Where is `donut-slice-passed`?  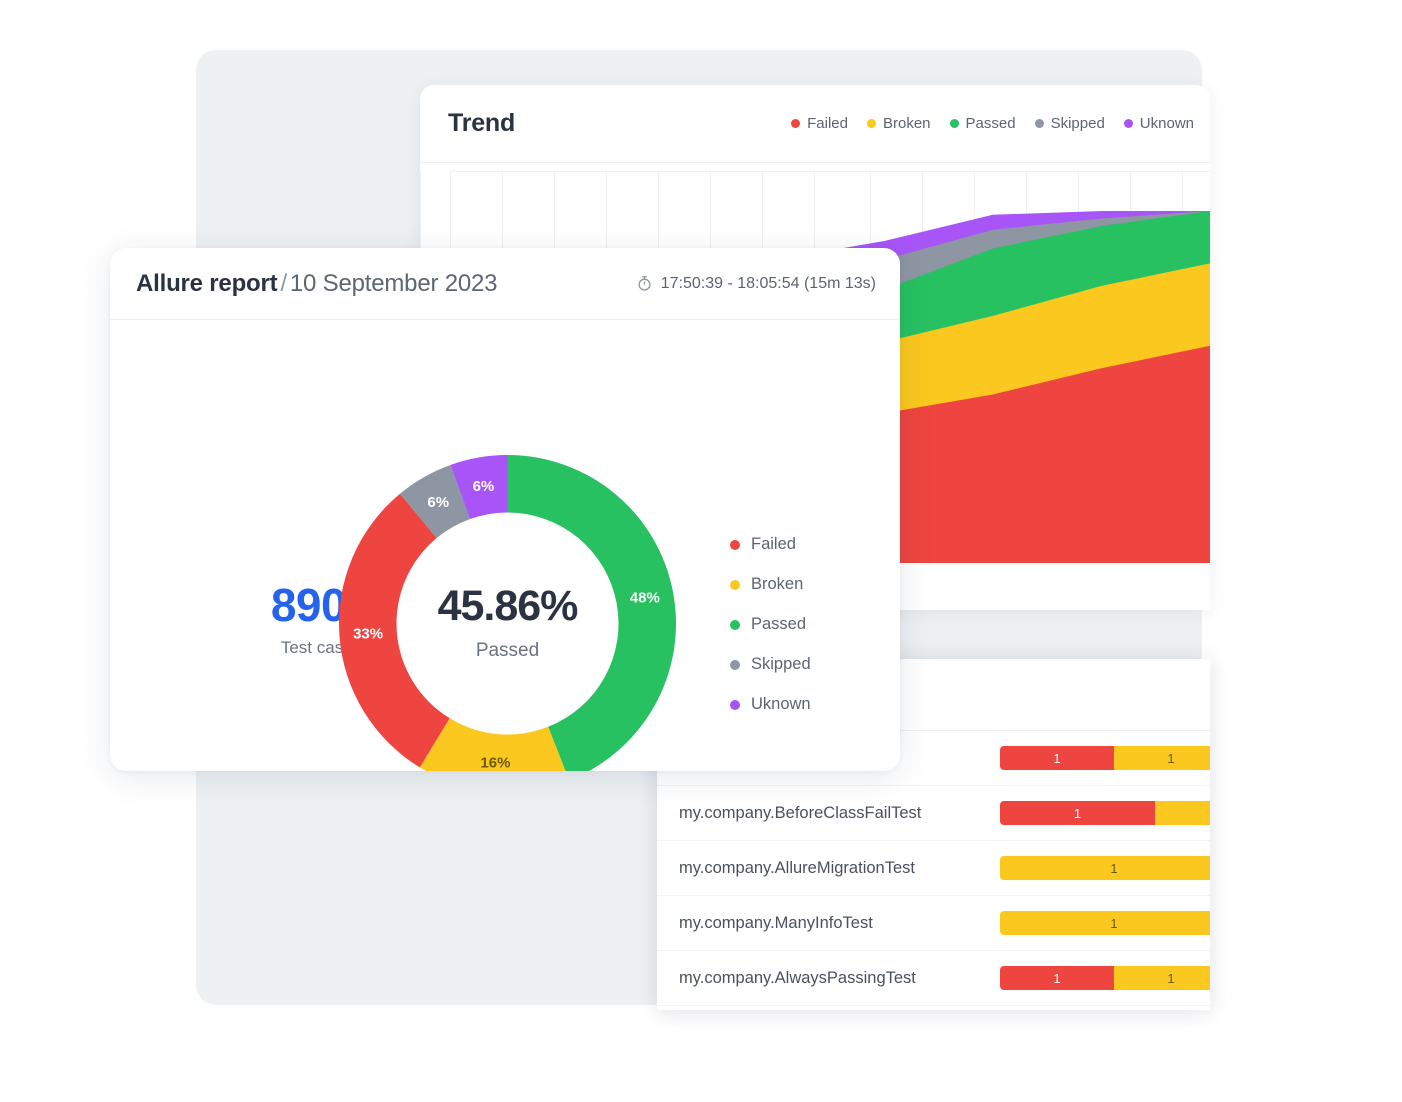 donut-slice-passed is located at coordinates (592, 613).